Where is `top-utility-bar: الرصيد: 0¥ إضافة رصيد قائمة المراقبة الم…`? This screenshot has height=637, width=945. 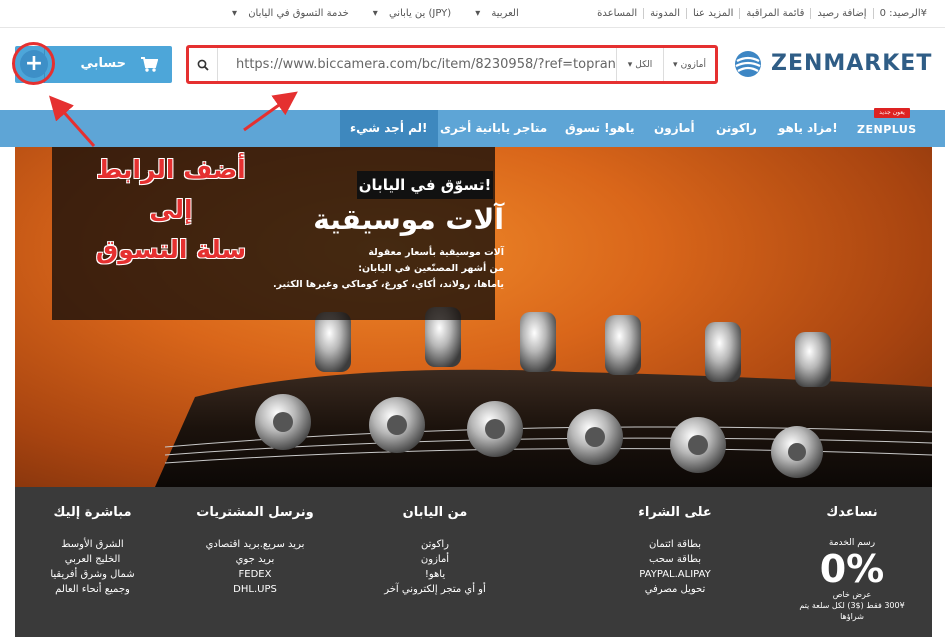 top-utility-bar: الرصيد: 0¥ إضافة رصيد قائمة المراقبة الم… is located at coordinates (472, 14).